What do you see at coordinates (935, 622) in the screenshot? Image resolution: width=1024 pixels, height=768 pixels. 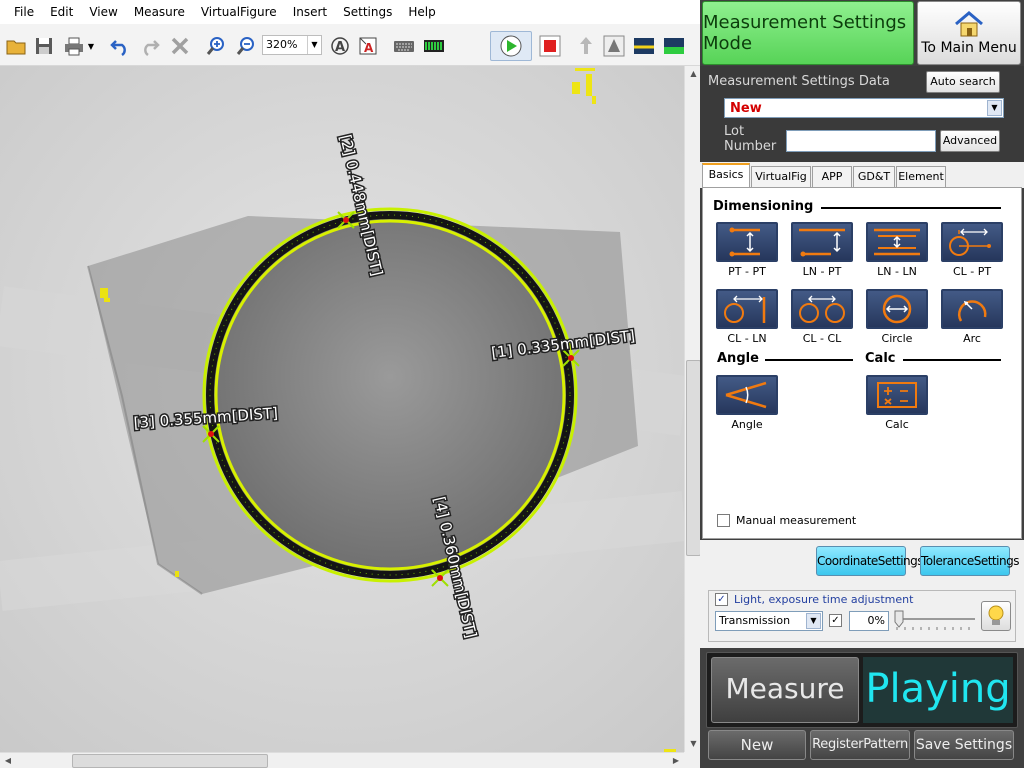 I see `light-slider` at bounding box center [935, 622].